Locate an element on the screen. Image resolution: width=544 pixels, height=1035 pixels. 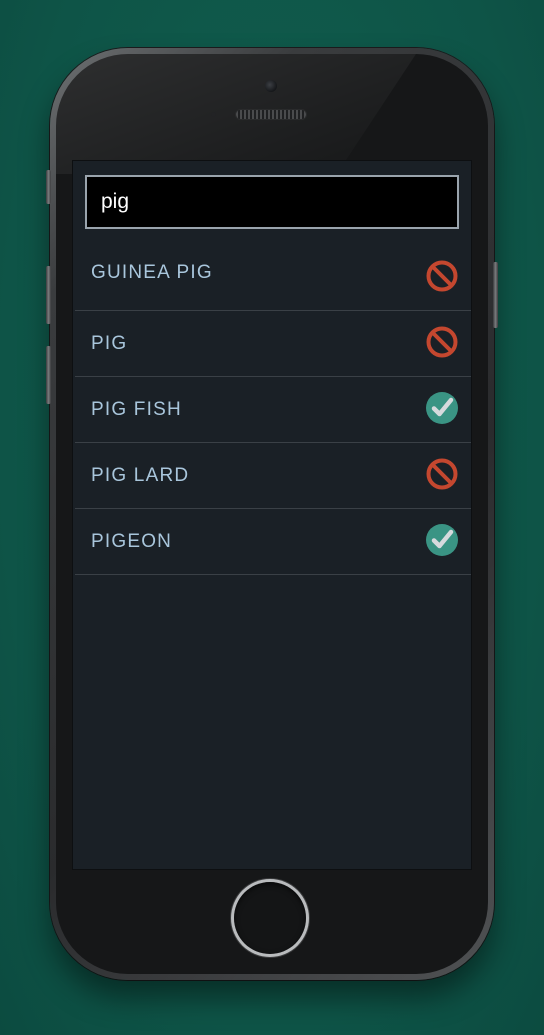
item-label: PIGEON is located at coordinates (132, 541).